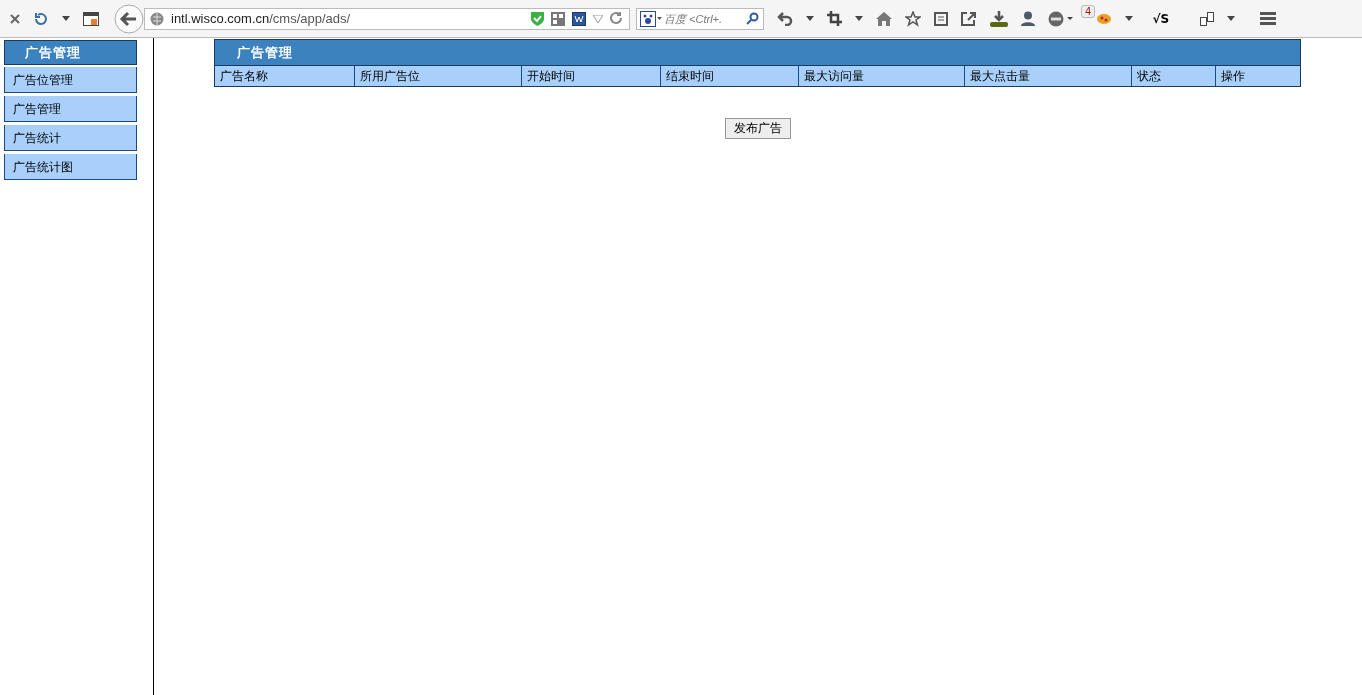 This screenshot has height=695, width=1362. What do you see at coordinates (616, 18) in the screenshot?
I see `reload-icon` at bounding box center [616, 18].